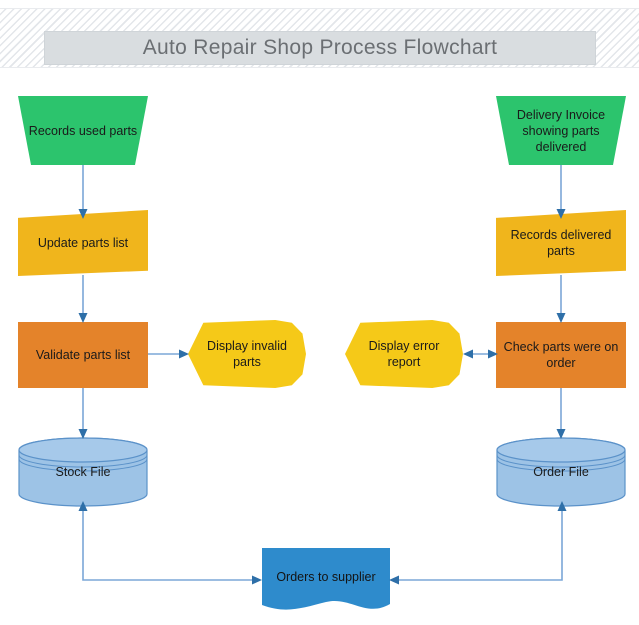 The image size is (639, 625). I want to click on node-label-line2: showing parts, so click(561, 130).